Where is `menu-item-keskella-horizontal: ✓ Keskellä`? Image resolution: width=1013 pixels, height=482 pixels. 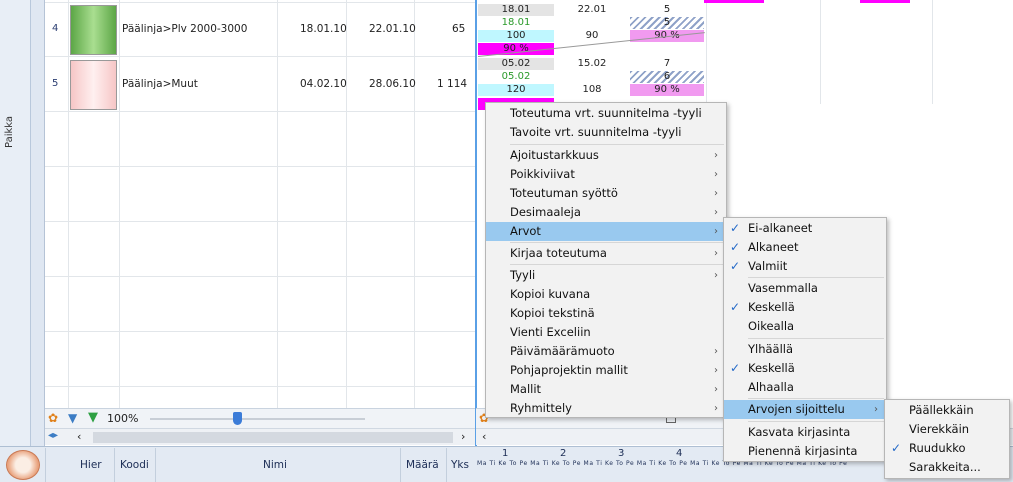
menu-item-keskella-horizontal: ✓ Keskellä is located at coordinates (805, 307).